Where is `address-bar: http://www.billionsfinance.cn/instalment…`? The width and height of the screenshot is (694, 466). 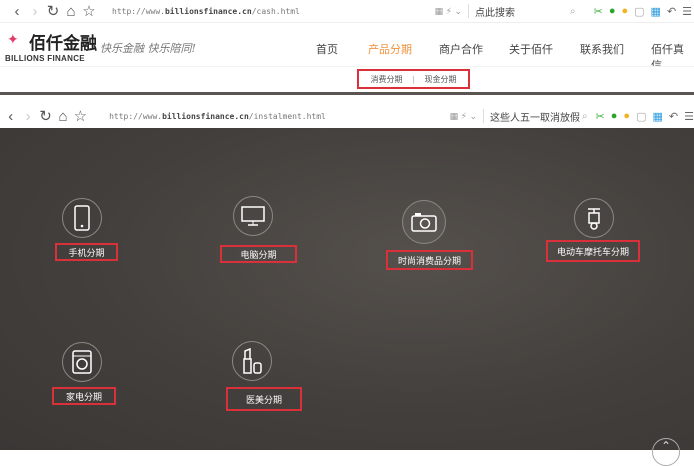 address-bar: http://www.billionsfinance.cn/instalment… is located at coordinates (230, 116).